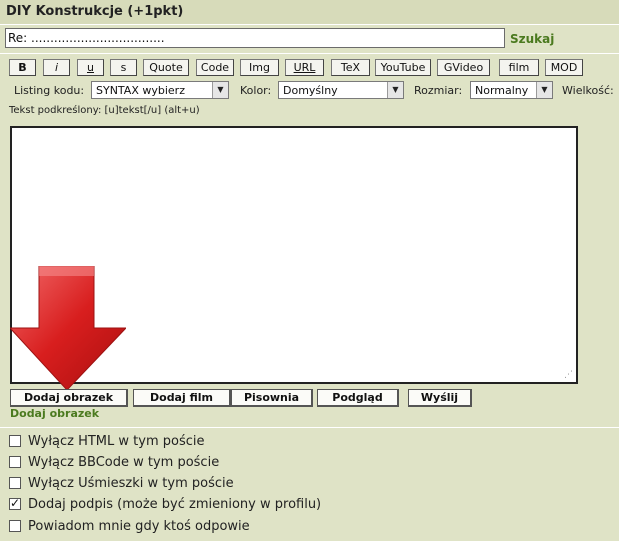 This screenshot has width=619, height=541. What do you see at coordinates (259, 67) in the screenshot?
I see `img-button: Img` at bounding box center [259, 67].